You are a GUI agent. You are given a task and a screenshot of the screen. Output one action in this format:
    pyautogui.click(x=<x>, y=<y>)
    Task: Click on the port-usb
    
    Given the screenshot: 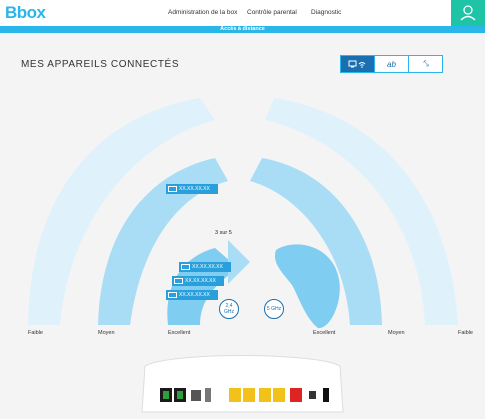 What is the action you would take?
    pyautogui.click(x=208, y=395)
    